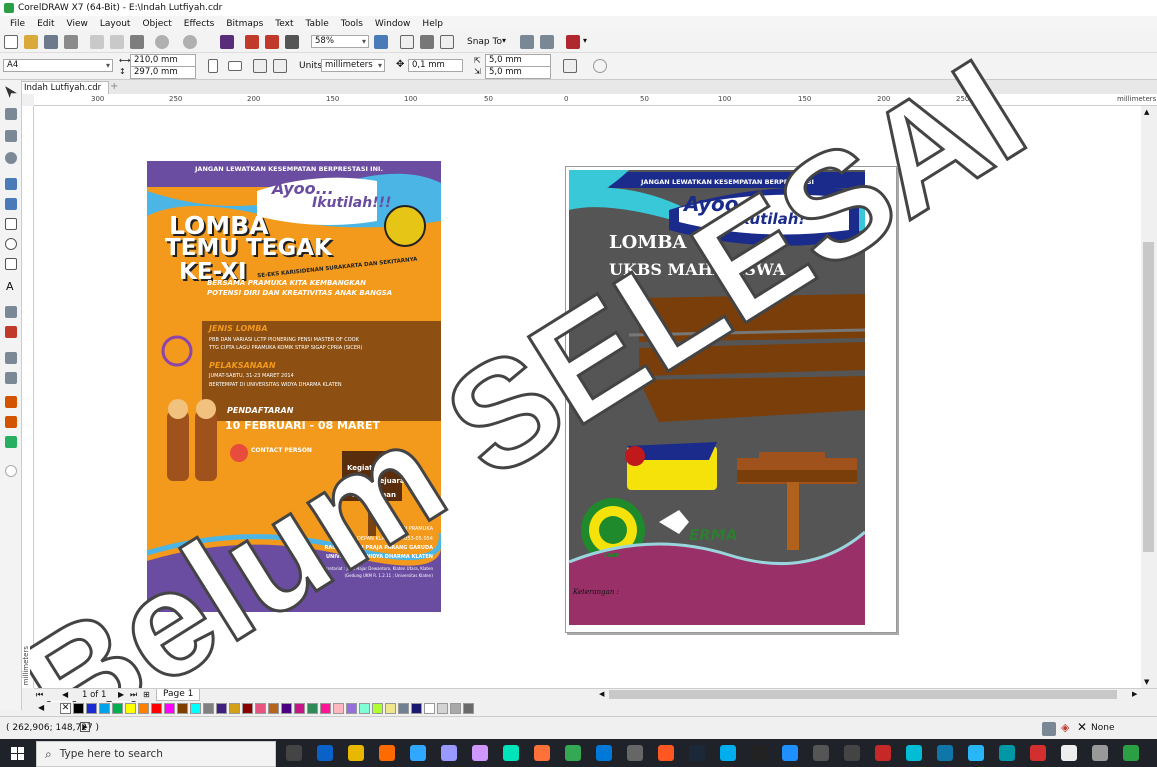 The height and width of the screenshot is (767, 1157). What do you see at coordinates (121, 694) in the screenshot?
I see `next-page-icon: ▶` at bounding box center [121, 694].